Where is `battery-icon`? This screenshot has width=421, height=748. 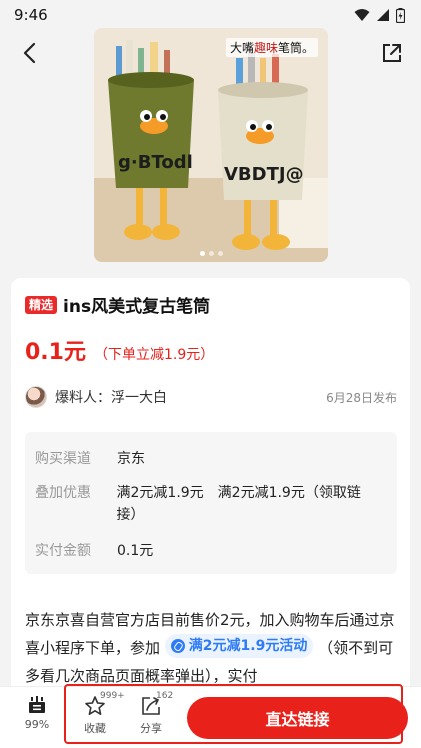
battery-icon is located at coordinates (400, 15).